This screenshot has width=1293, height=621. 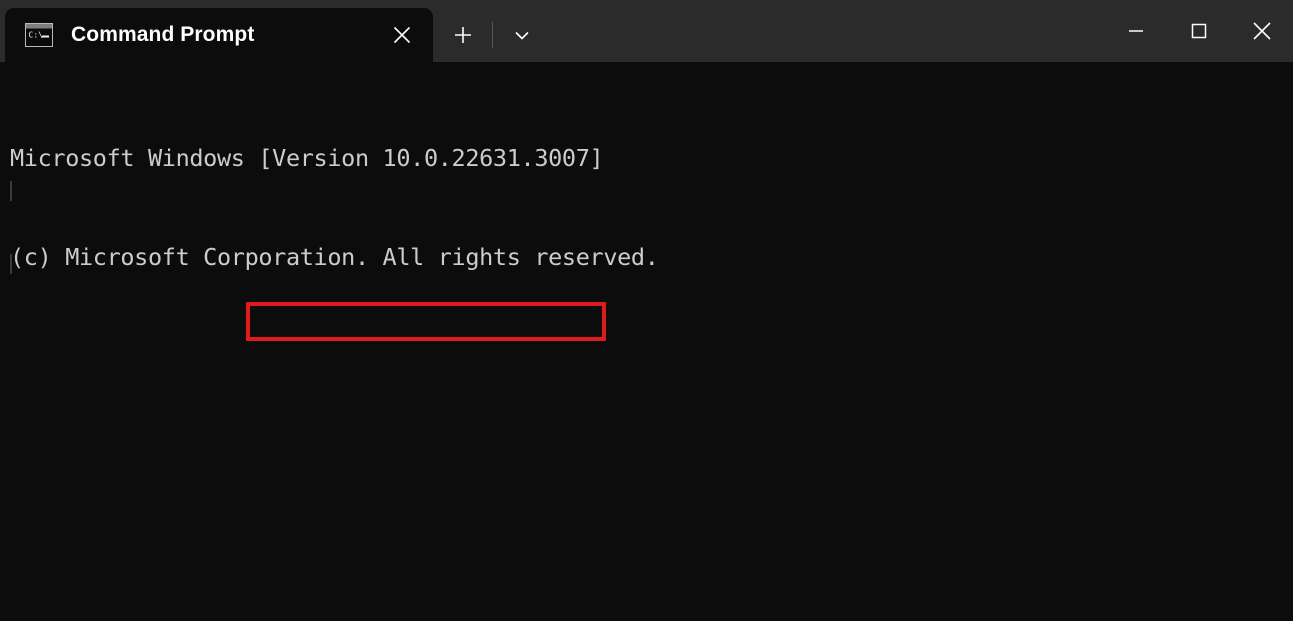 I want to click on maximize-button, so click(x=1198, y=31).